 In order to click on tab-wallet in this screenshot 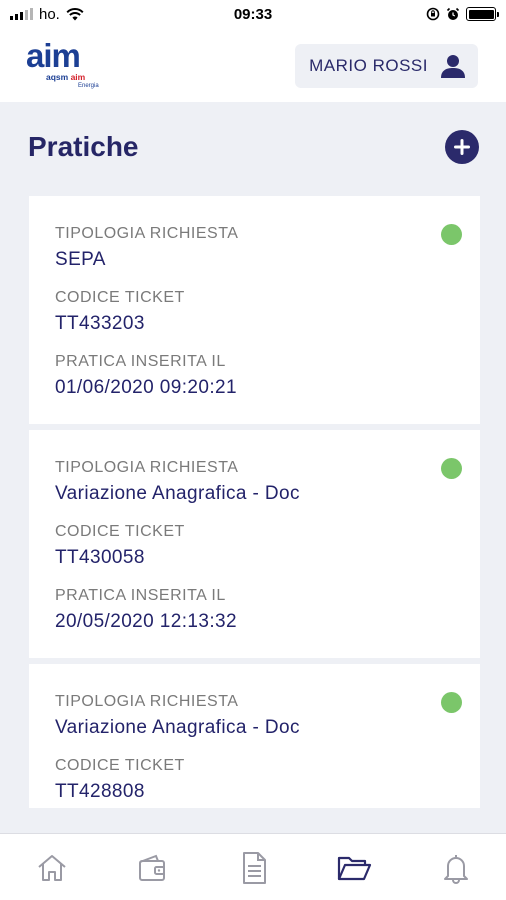, I will do `click(152, 868)`.